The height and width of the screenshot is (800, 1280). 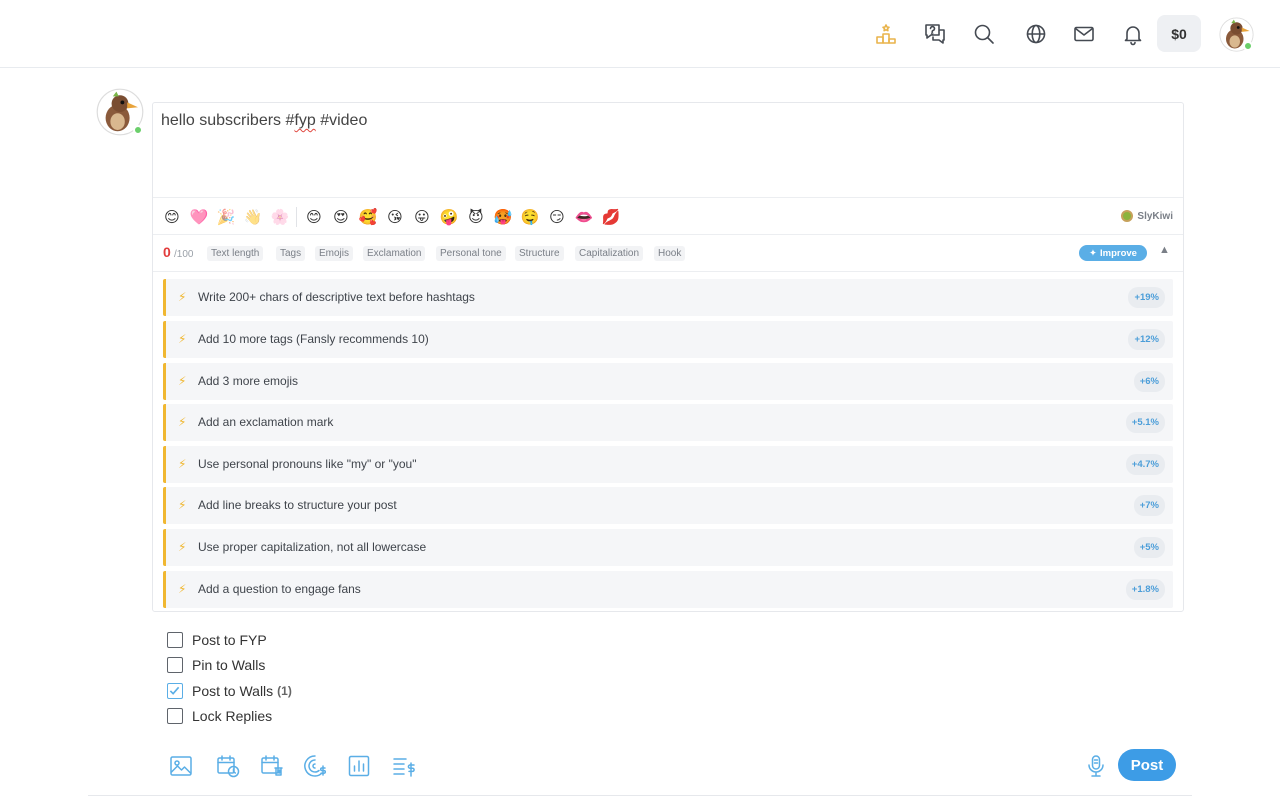 I want to click on microphone-icon, so click(x=1096, y=766).